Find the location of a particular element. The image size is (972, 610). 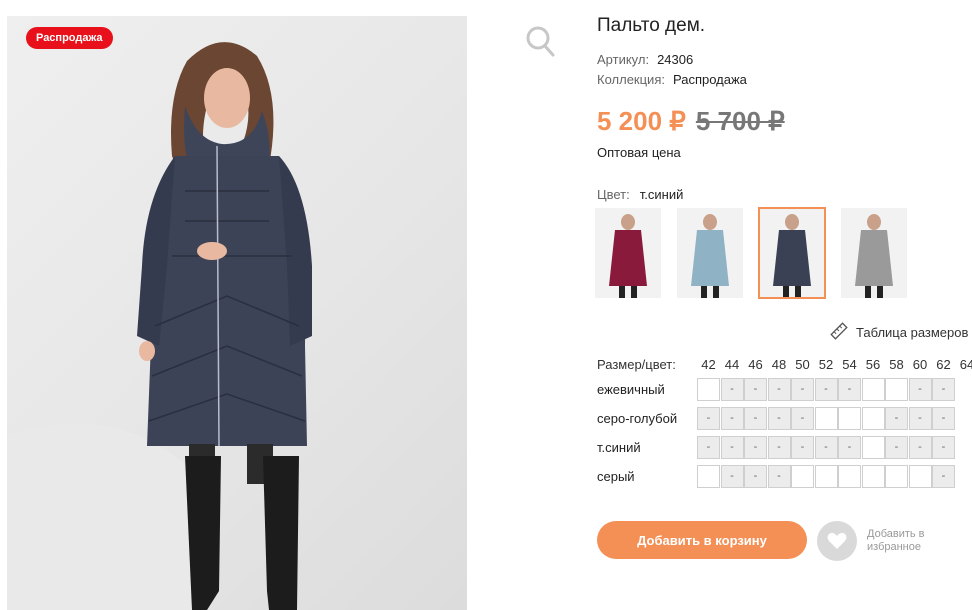

sku-label: Артикул: is located at coordinates (623, 59).